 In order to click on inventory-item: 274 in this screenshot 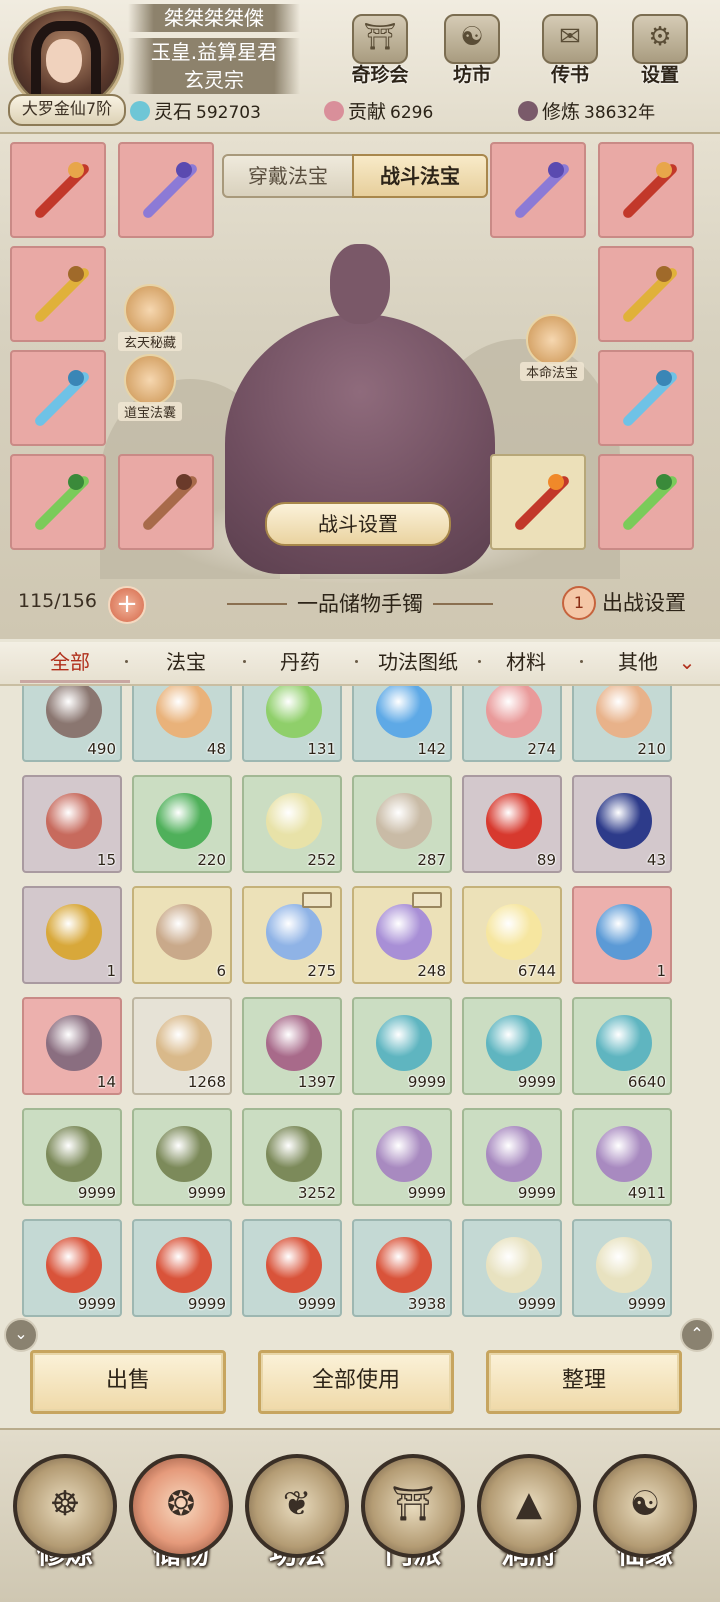, I will do `click(512, 724)`.